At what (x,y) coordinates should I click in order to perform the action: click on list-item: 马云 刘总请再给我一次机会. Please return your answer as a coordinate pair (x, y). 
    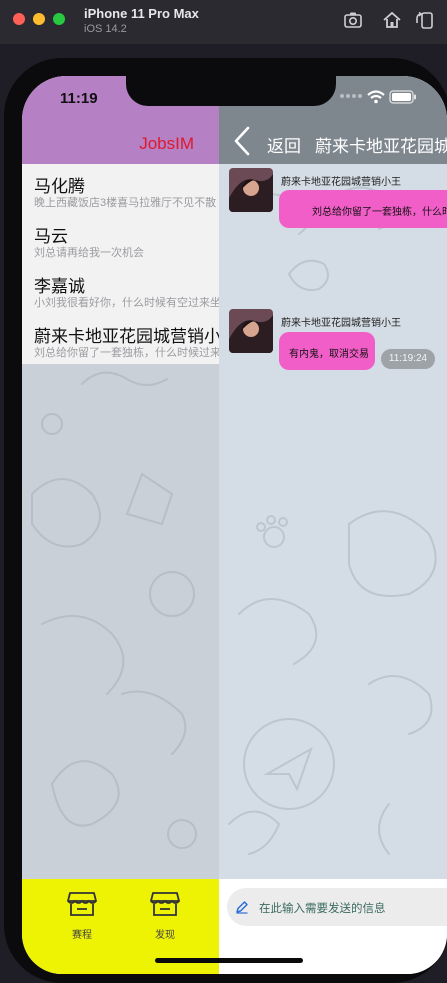
    Looking at the image, I should click on (120, 239).